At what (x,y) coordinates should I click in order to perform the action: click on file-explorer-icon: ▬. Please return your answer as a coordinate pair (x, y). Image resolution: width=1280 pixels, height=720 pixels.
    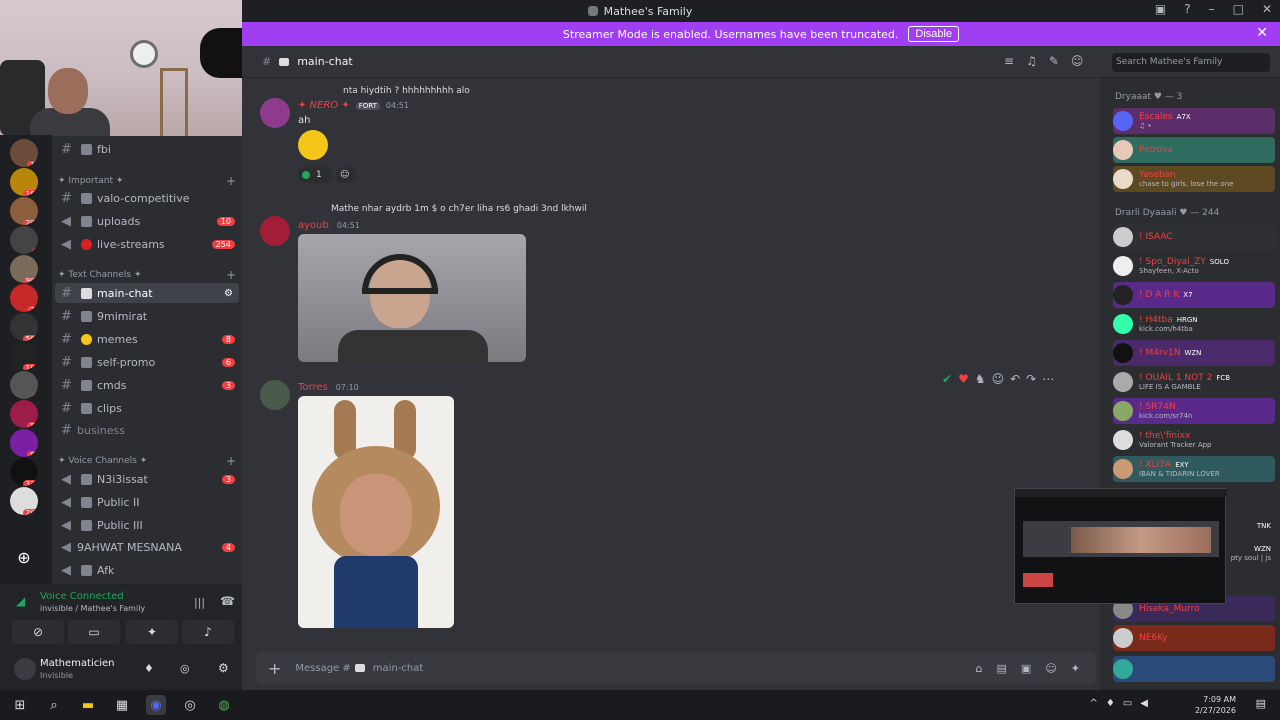
    Looking at the image, I should click on (88, 705).